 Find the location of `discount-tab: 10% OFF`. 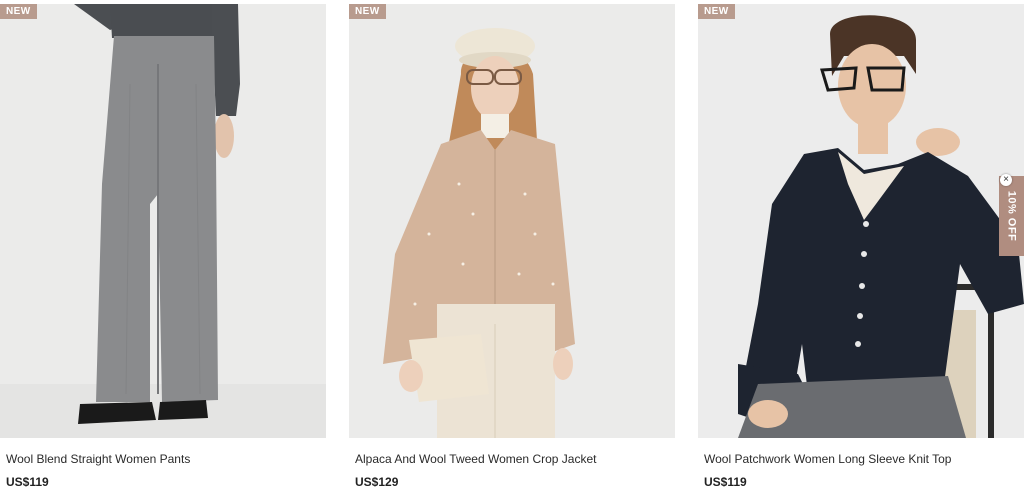

discount-tab: 10% OFF is located at coordinates (1011, 216).